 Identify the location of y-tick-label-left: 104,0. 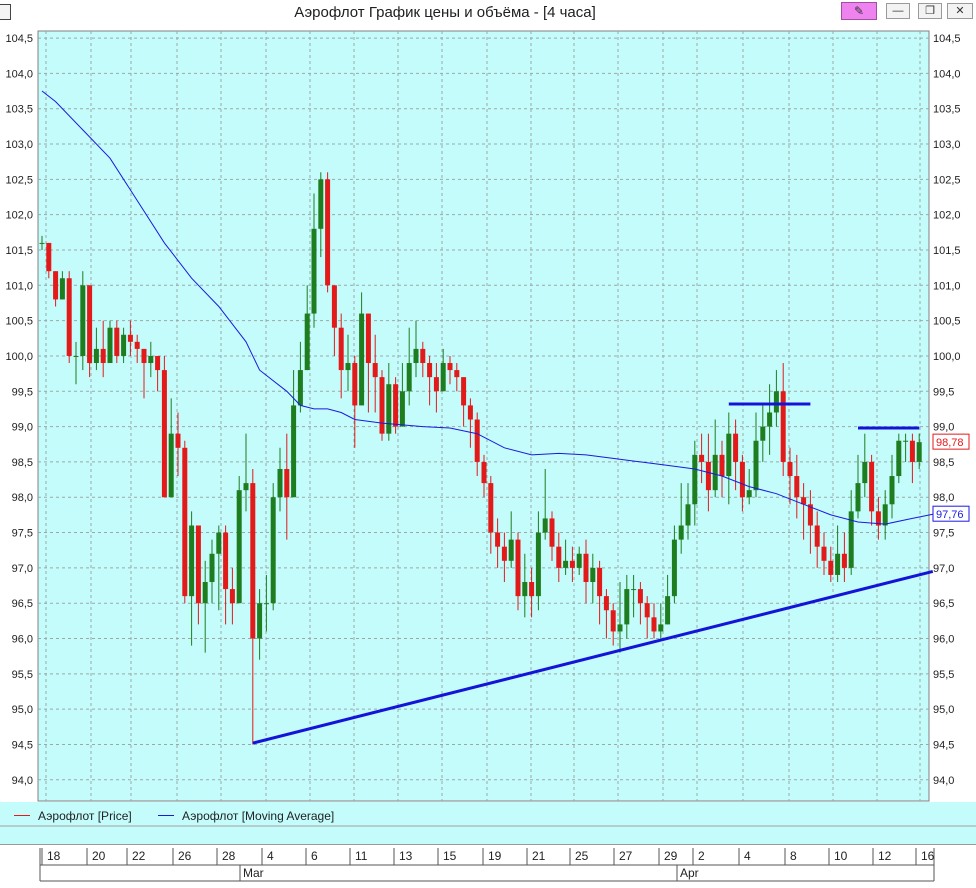
(19, 74).